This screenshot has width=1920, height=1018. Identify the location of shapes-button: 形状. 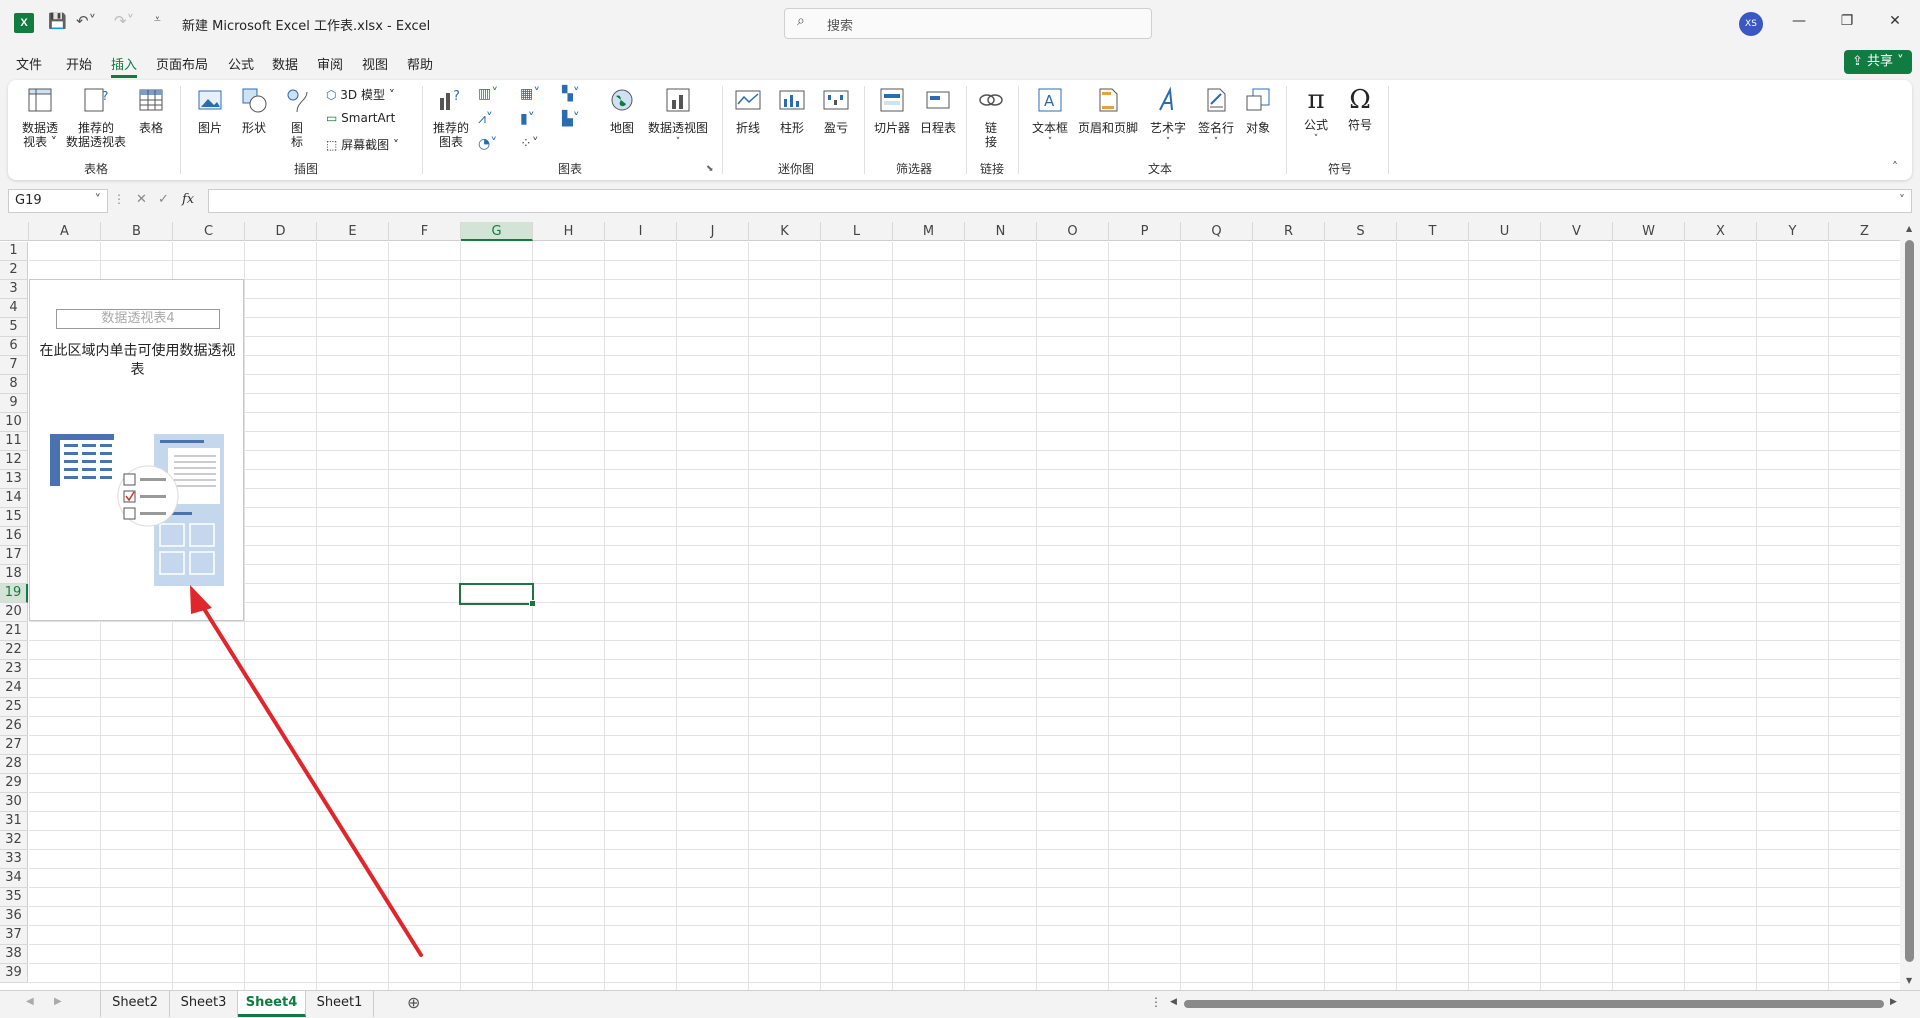
(254, 110).